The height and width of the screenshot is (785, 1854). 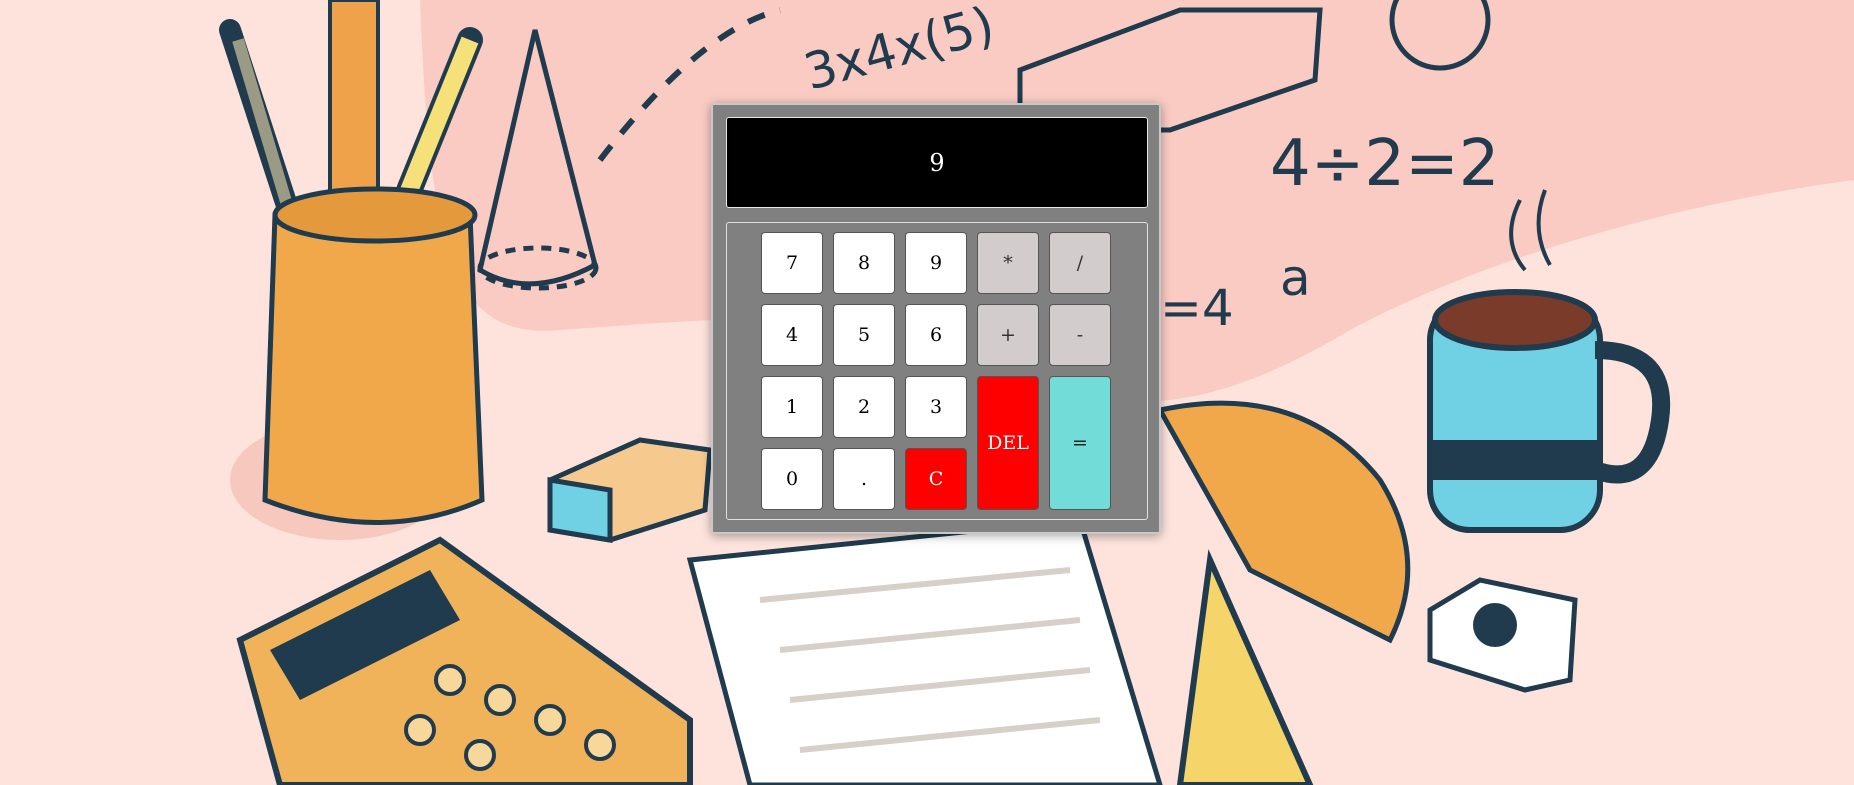 I want to click on divide-button: /, so click(x=1080, y=263).